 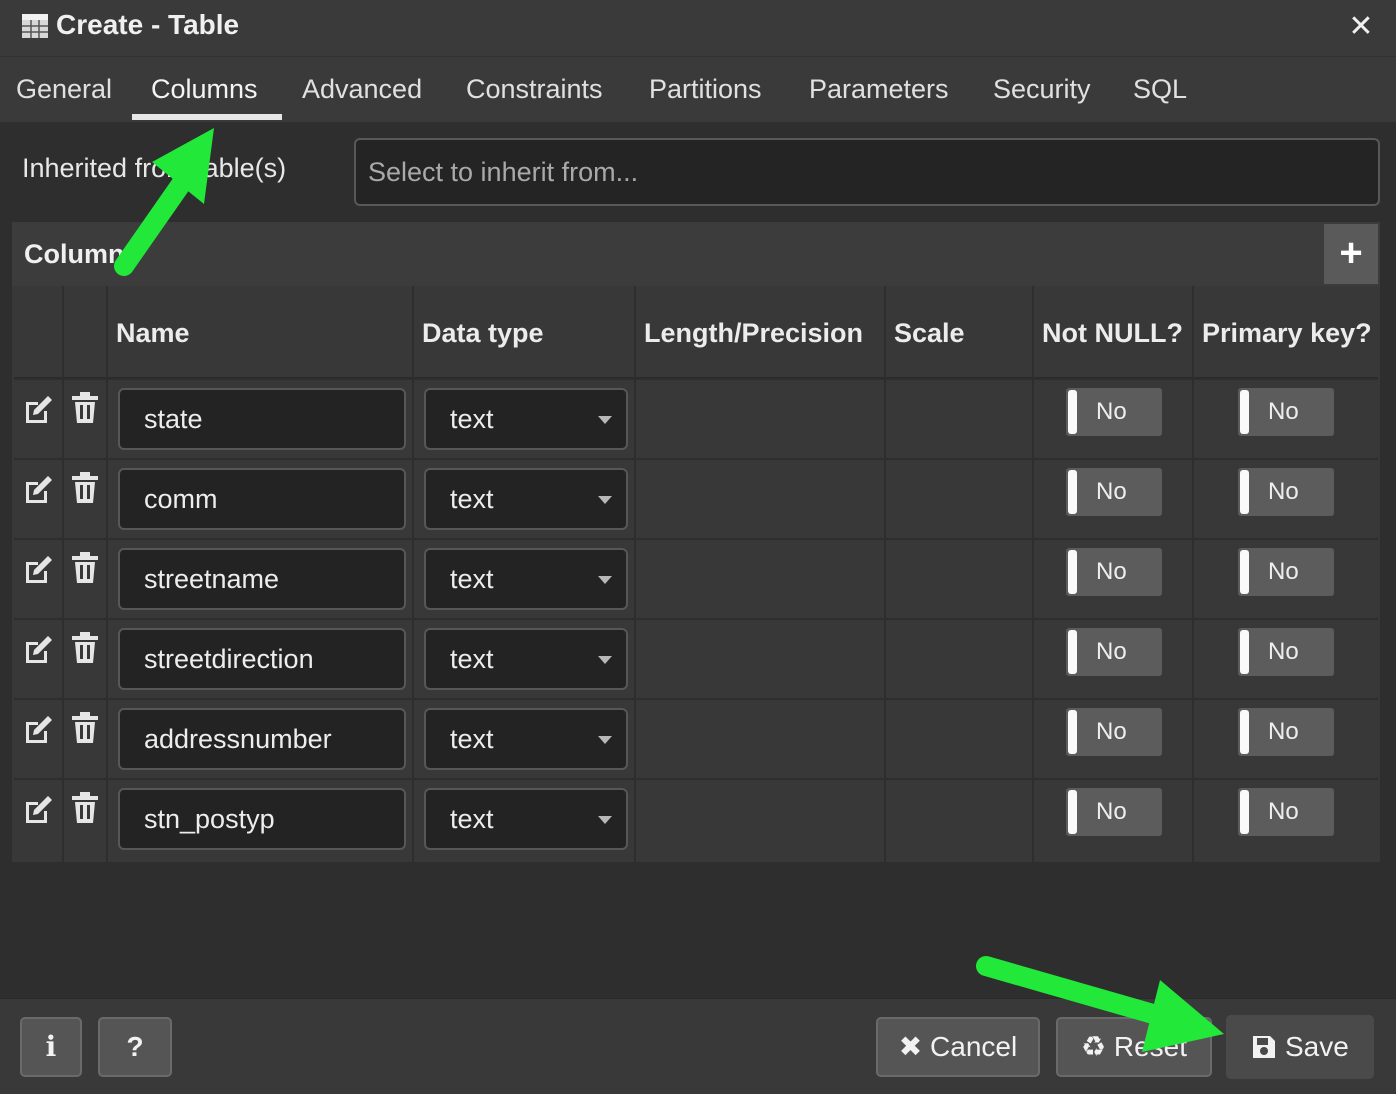 I want to click on tab-advanced: Advanced, so click(x=362, y=89).